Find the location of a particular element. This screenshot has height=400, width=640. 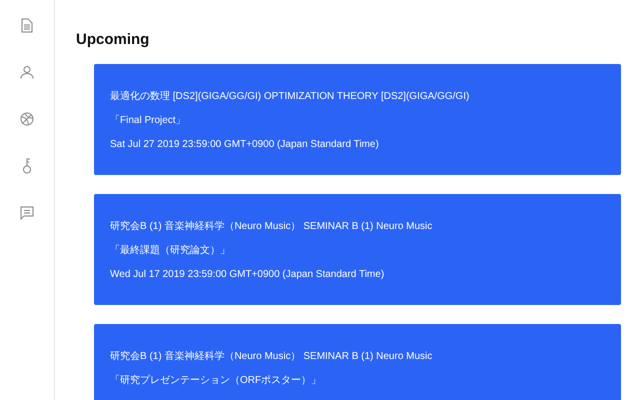

due-date: Wed Jul 17 2019 23:59:00 GMT+0900 (Japan Standard Time) is located at coordinates (248, 275).